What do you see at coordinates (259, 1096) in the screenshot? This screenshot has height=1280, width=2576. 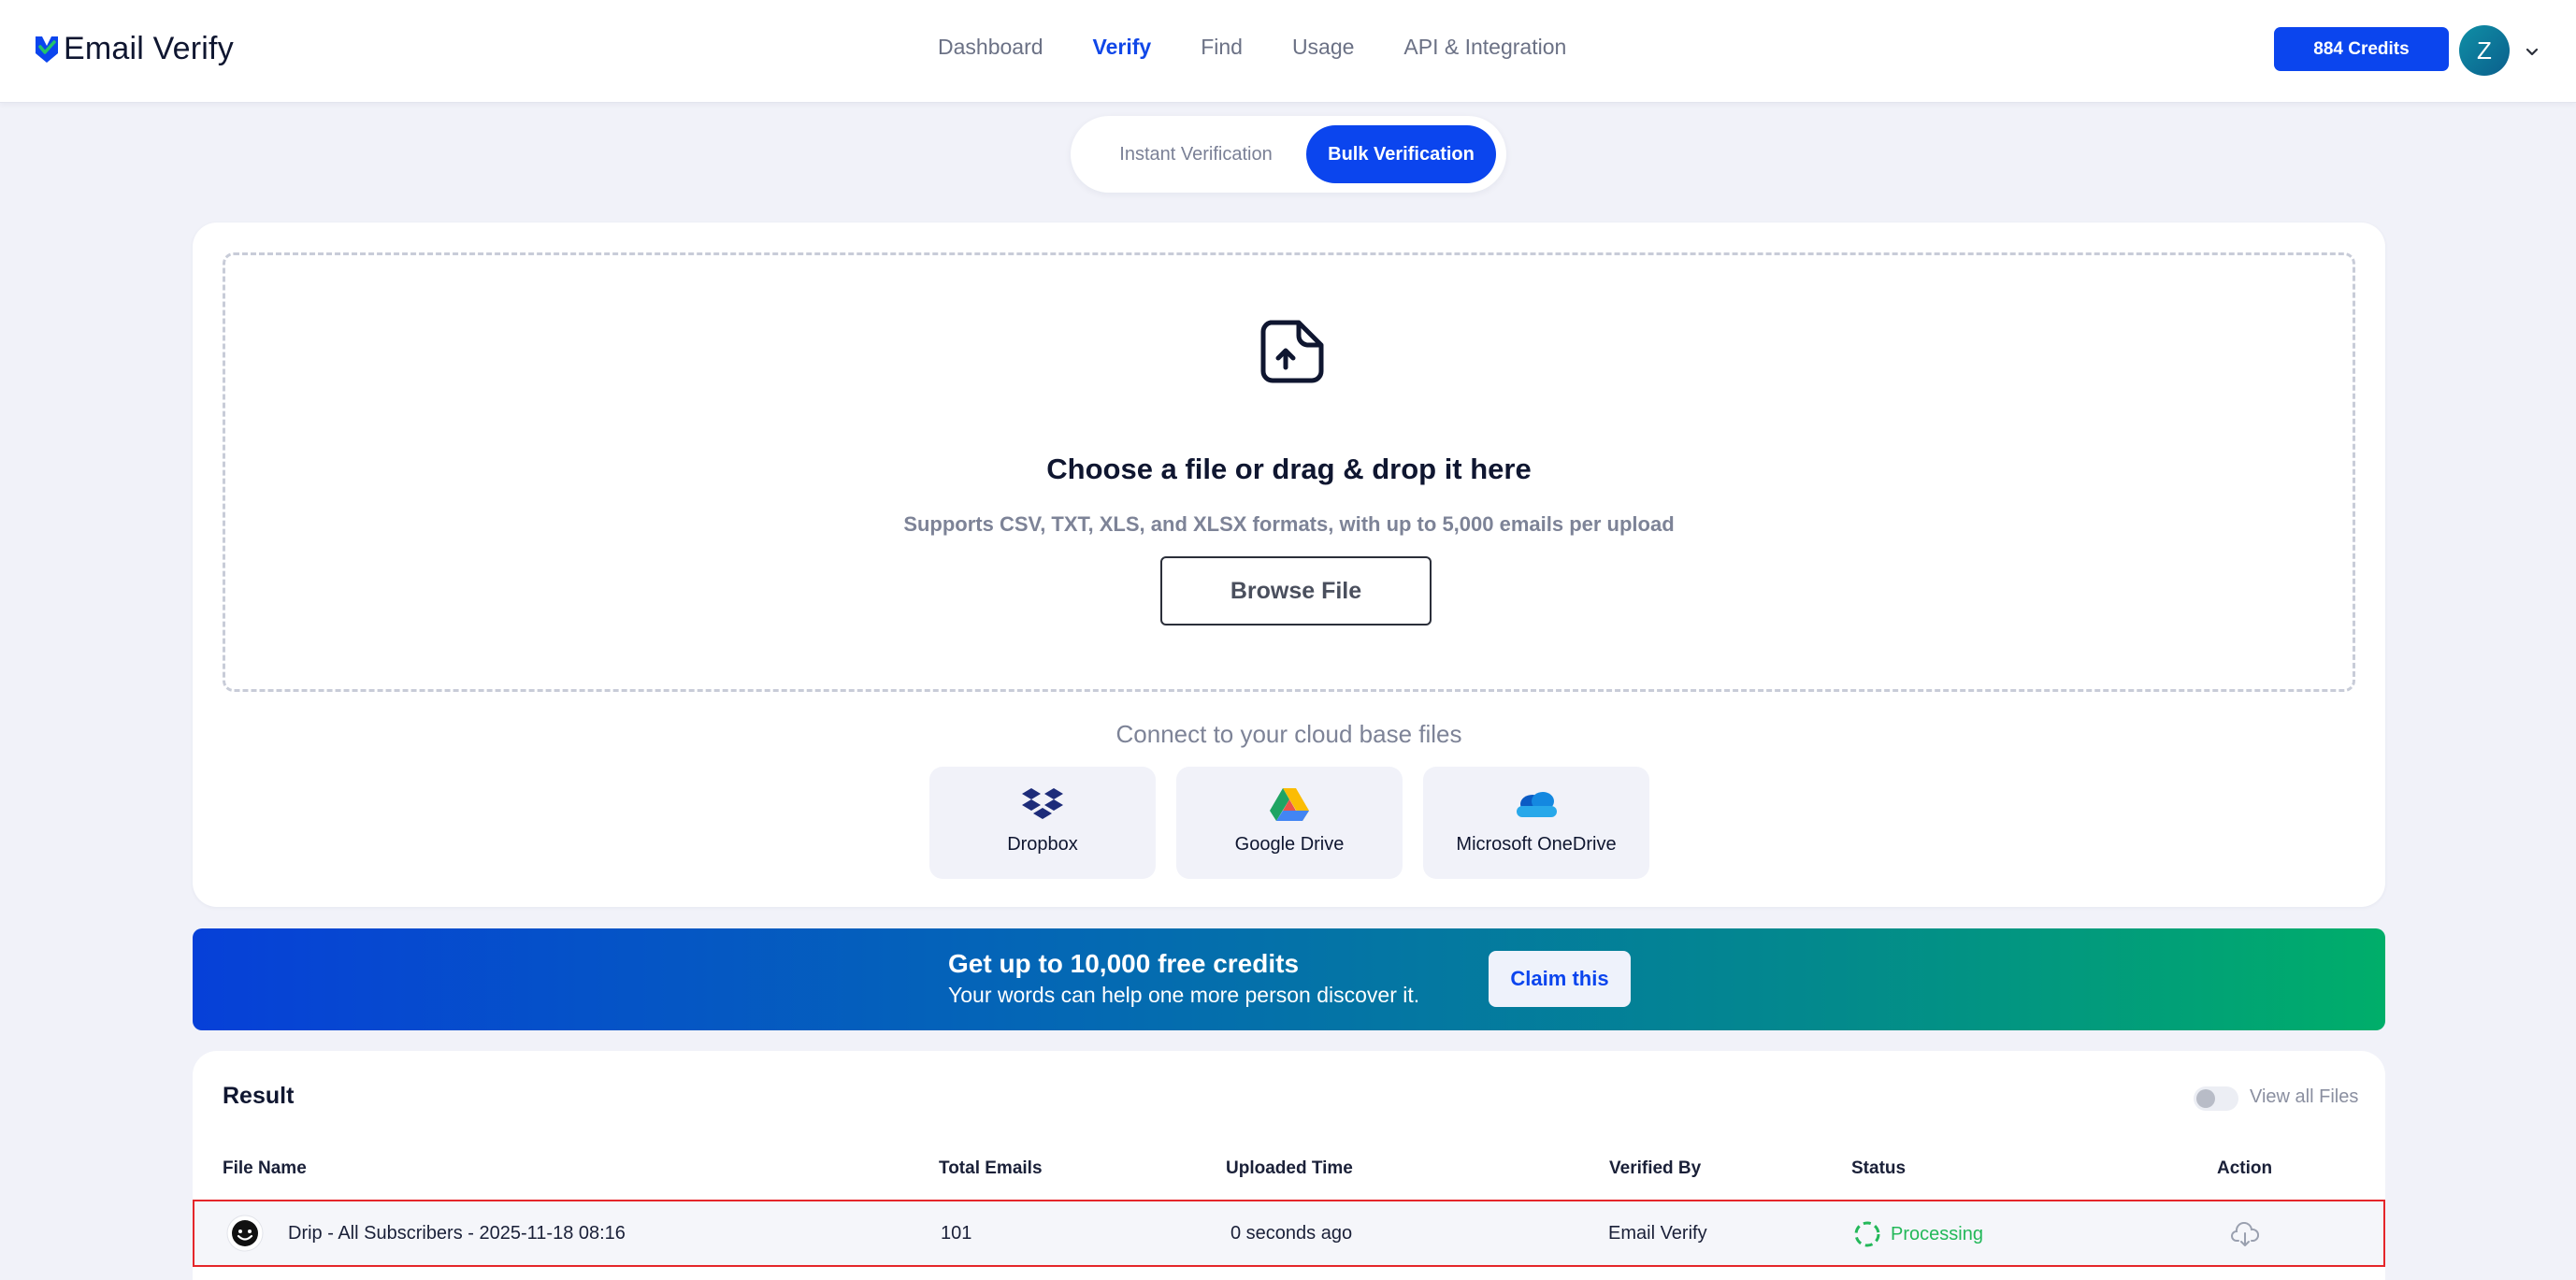 I see `results-title: Result` at bounding box center [259, 1096].